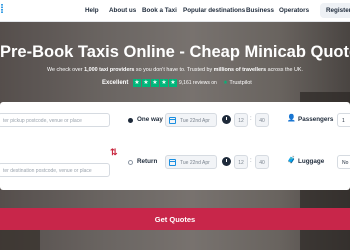 This screenshot has height=250, width=350. I want to click on passengers-label: Passengers, so click(316, 119).